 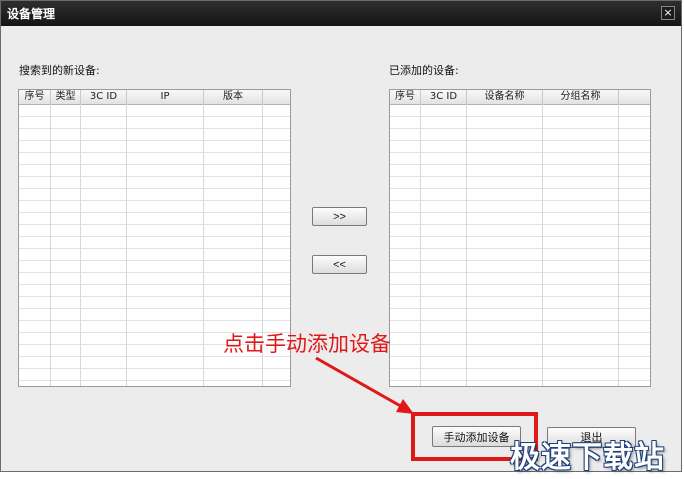 I want to click on add-selected-button: >>, so click(x=339, y=216).